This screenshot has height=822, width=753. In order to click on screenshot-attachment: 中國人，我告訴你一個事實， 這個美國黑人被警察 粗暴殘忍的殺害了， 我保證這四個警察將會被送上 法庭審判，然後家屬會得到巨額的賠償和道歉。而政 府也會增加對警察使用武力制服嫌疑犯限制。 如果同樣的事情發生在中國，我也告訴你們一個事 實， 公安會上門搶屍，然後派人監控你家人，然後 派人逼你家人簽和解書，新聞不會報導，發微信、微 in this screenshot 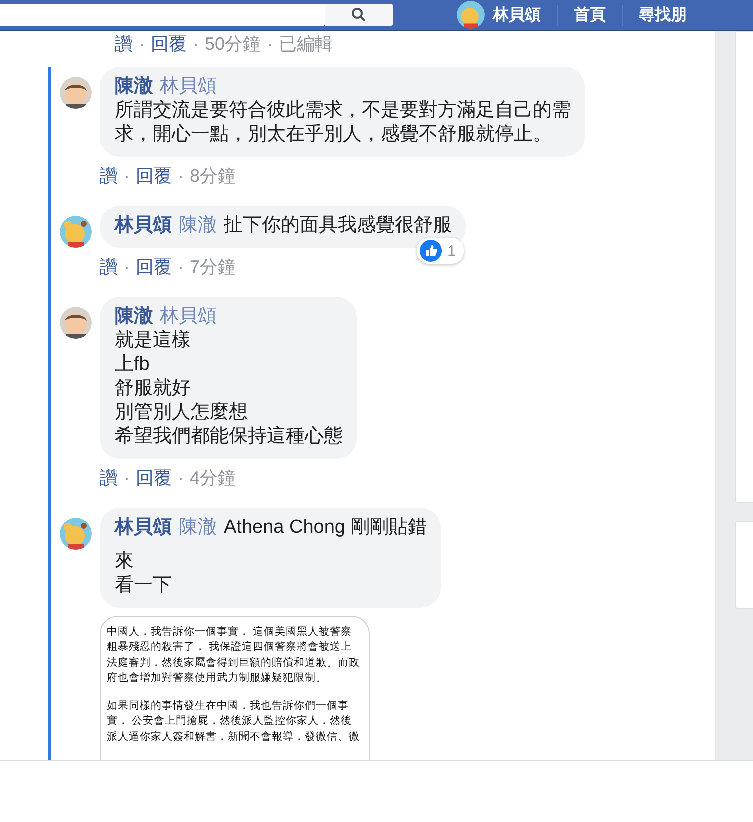, I will do `click(235, 688)`.